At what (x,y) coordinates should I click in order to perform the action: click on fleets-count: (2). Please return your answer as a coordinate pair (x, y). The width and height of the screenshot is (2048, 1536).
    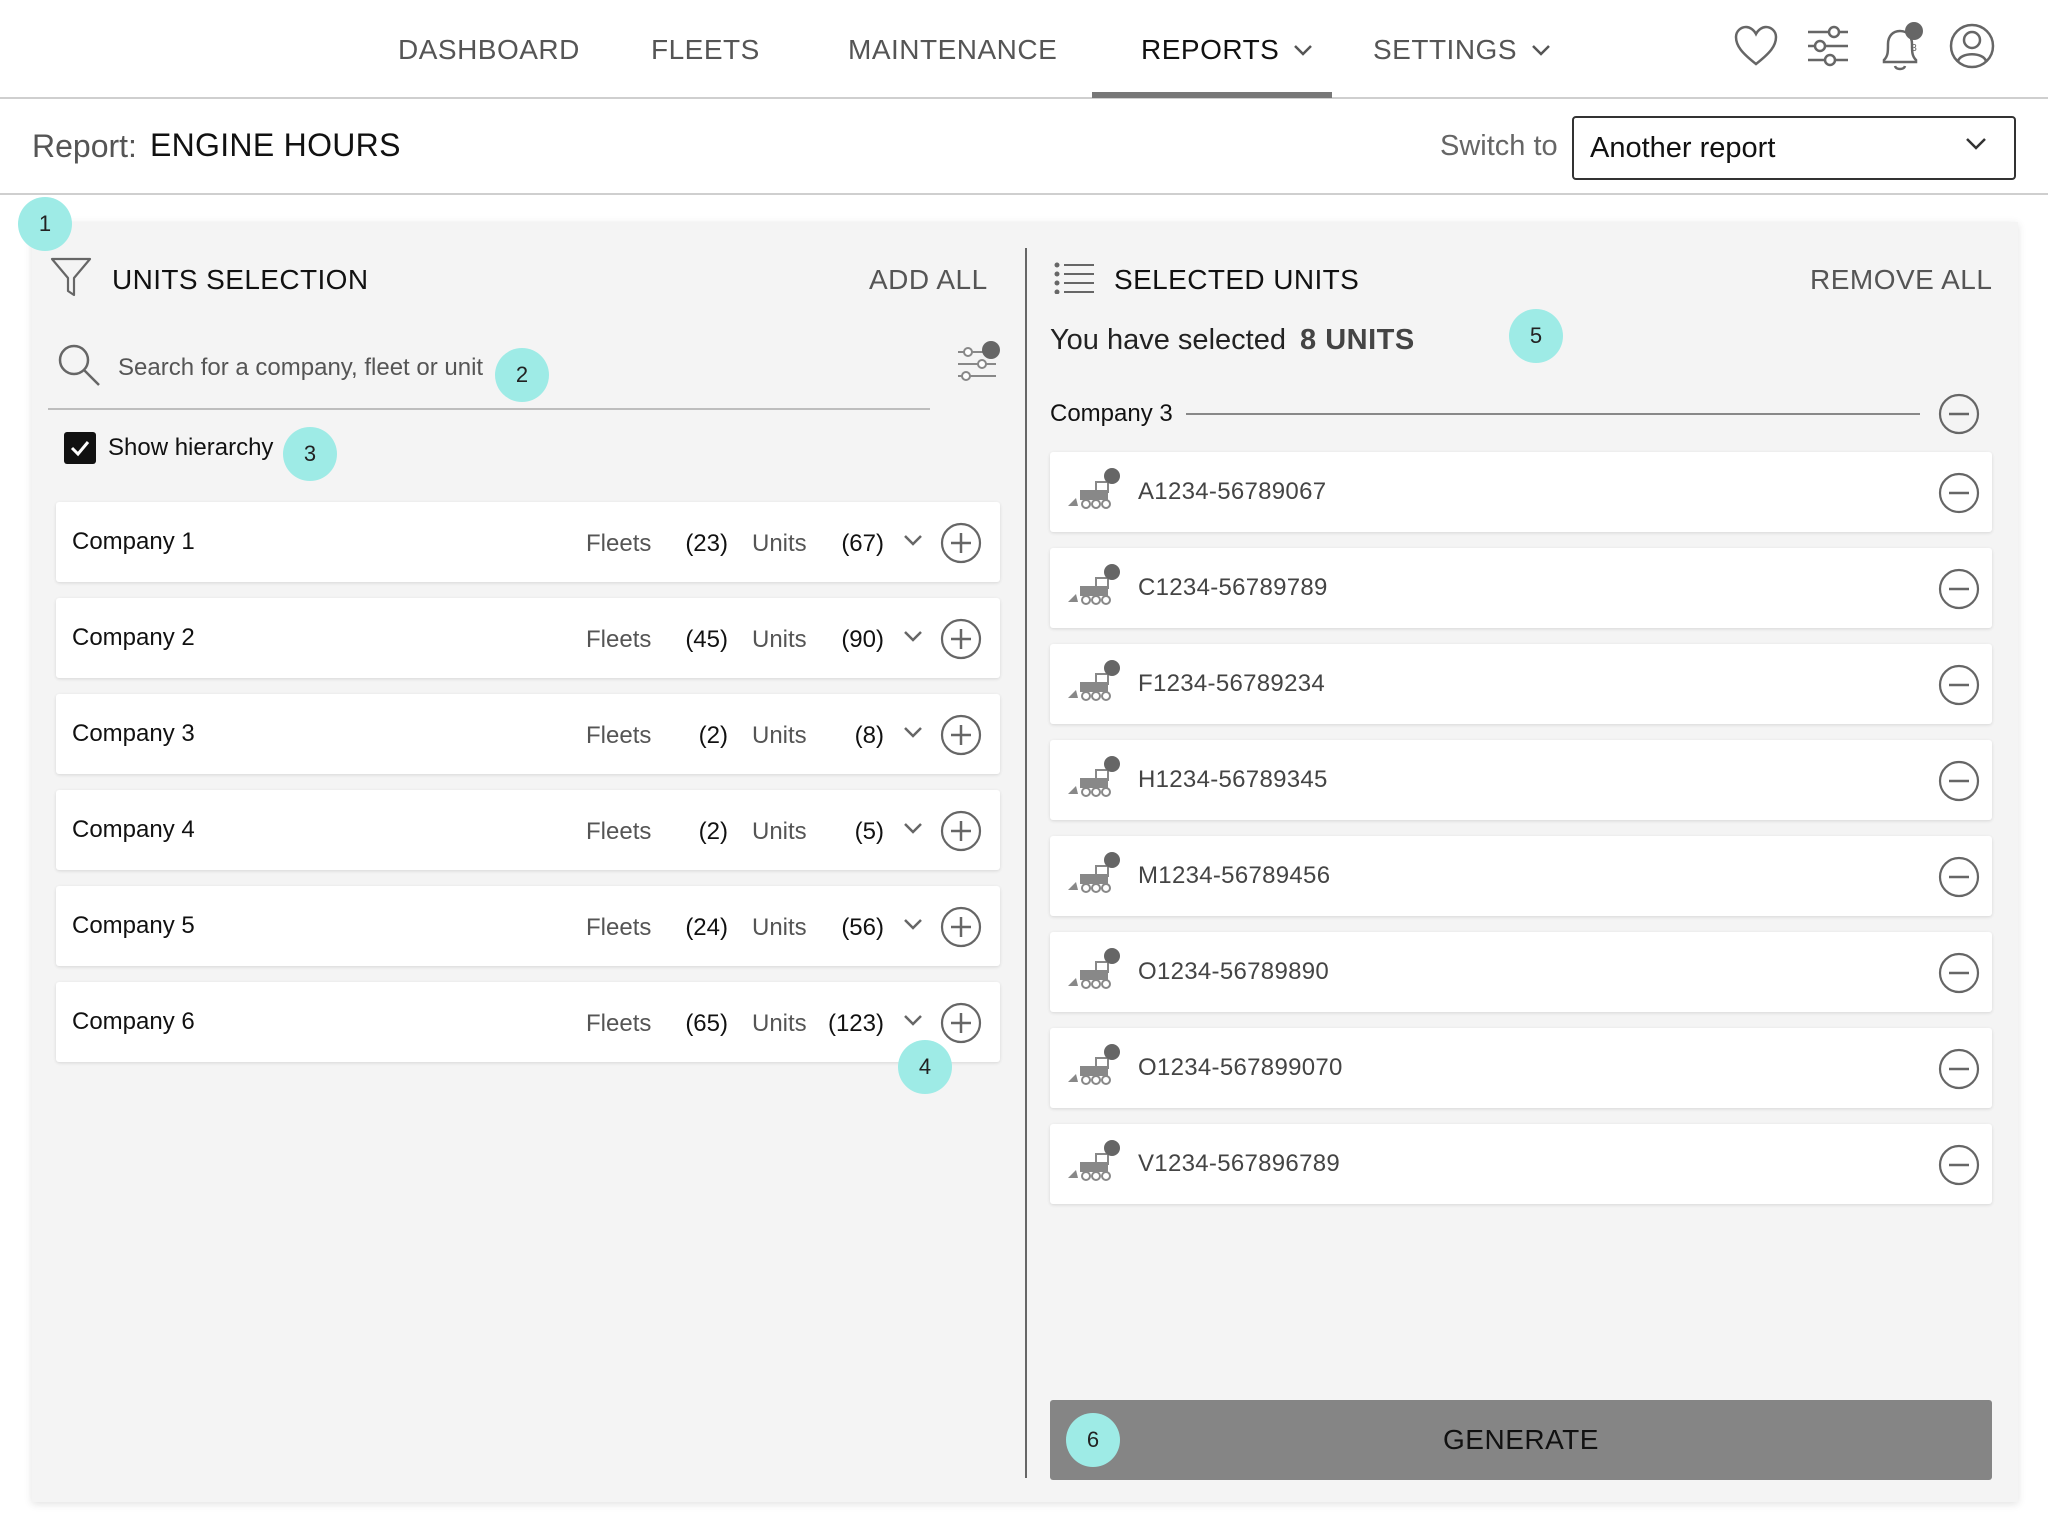
    Looking at the image, I should click on (713, 831).